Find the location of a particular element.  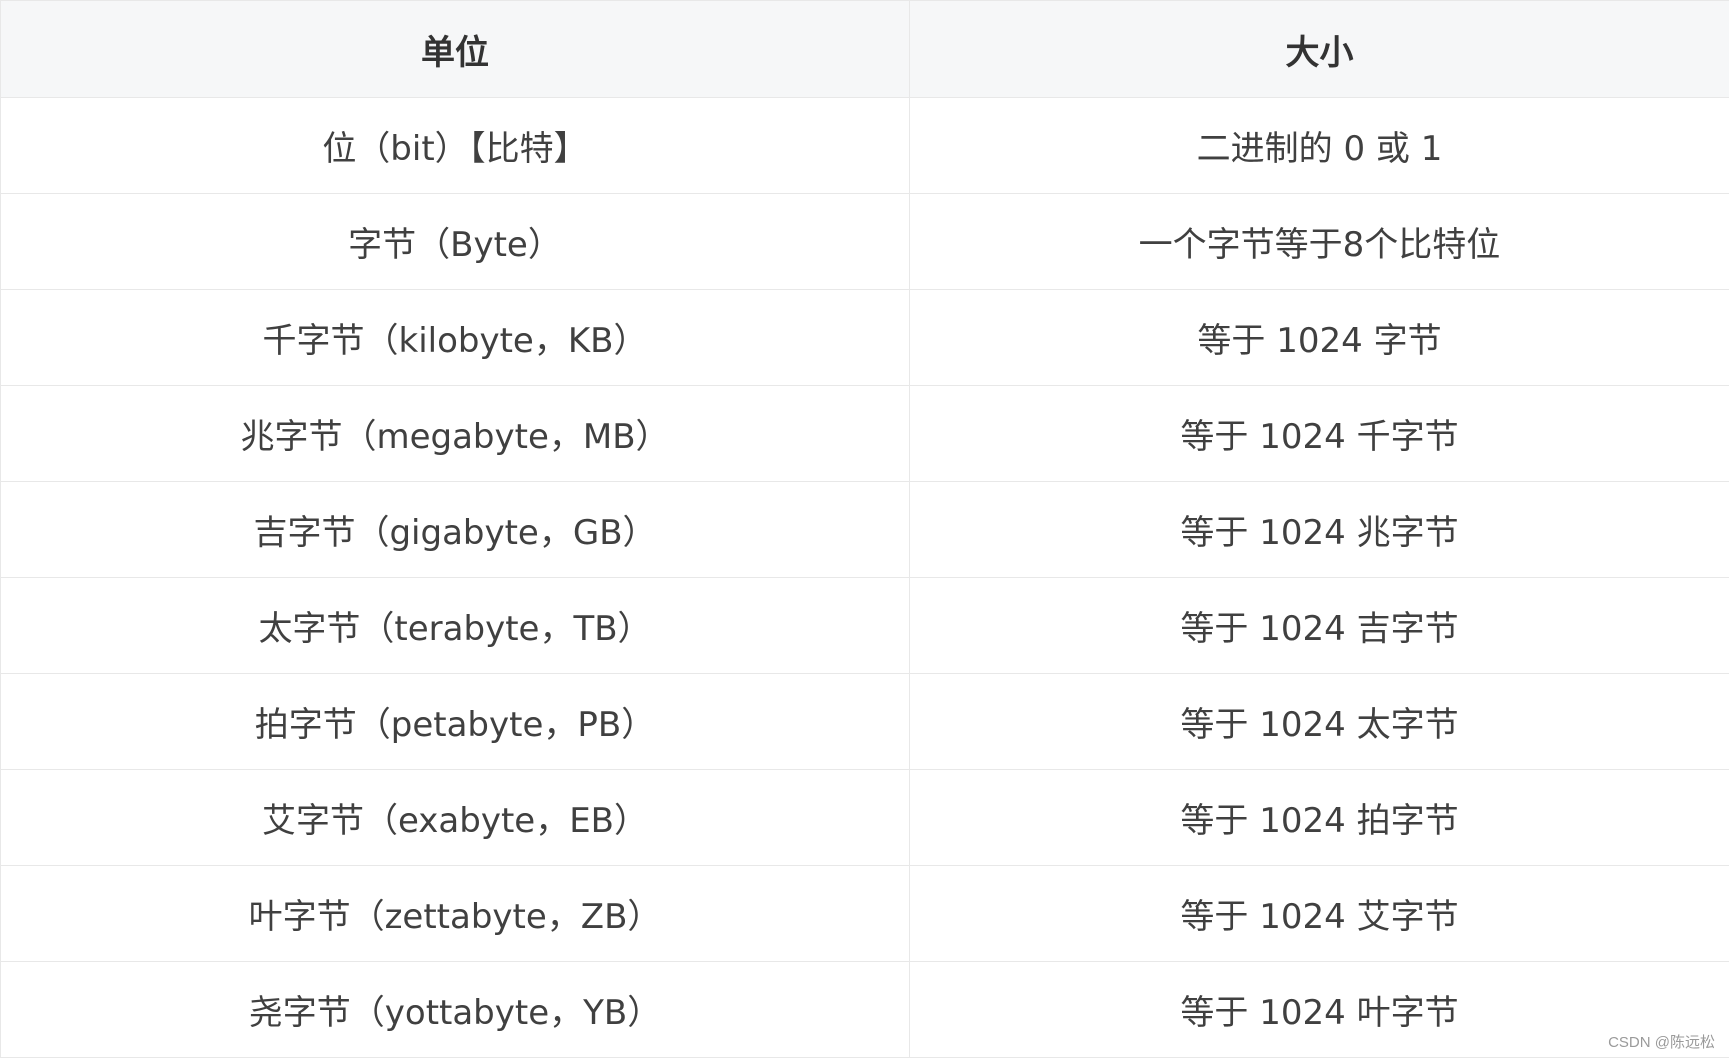

unit-cell: 尧字节（yottabyte，YB） is located at coordinates (455, 1009).